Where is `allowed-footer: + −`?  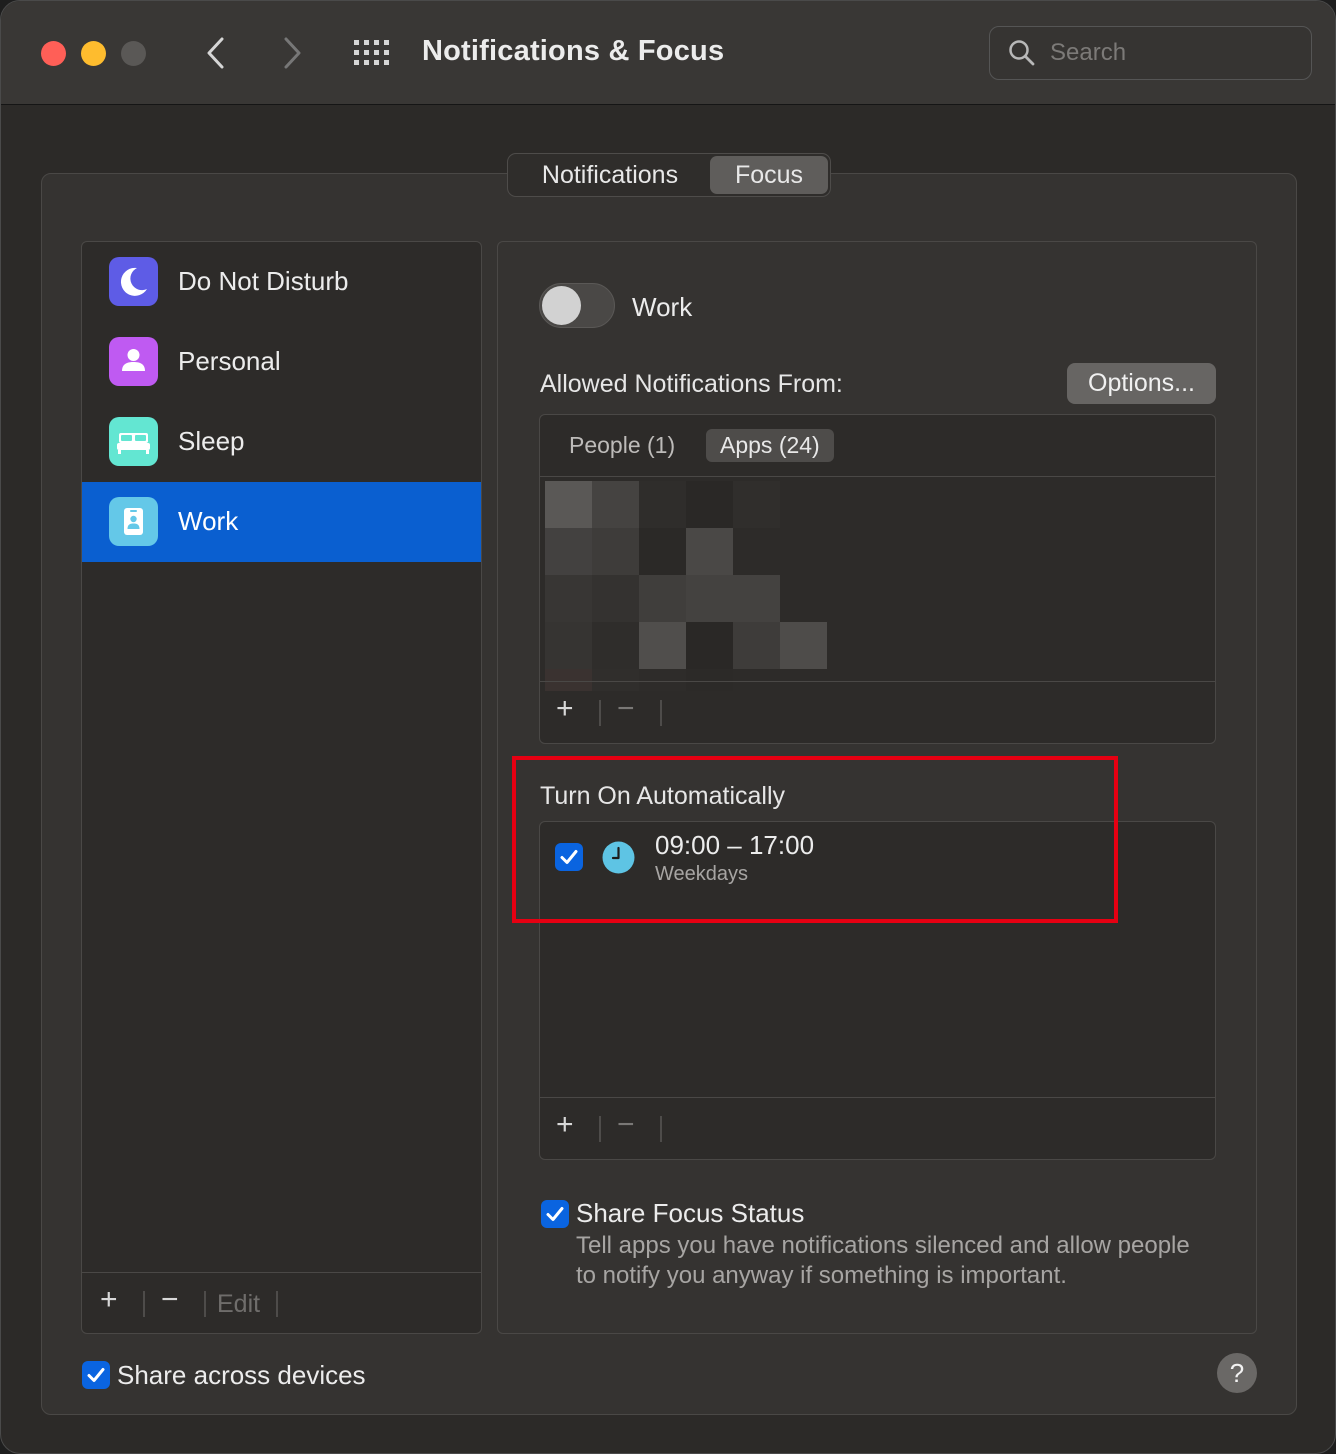 allowed-footer: + − is located at coordinates (877, 712).